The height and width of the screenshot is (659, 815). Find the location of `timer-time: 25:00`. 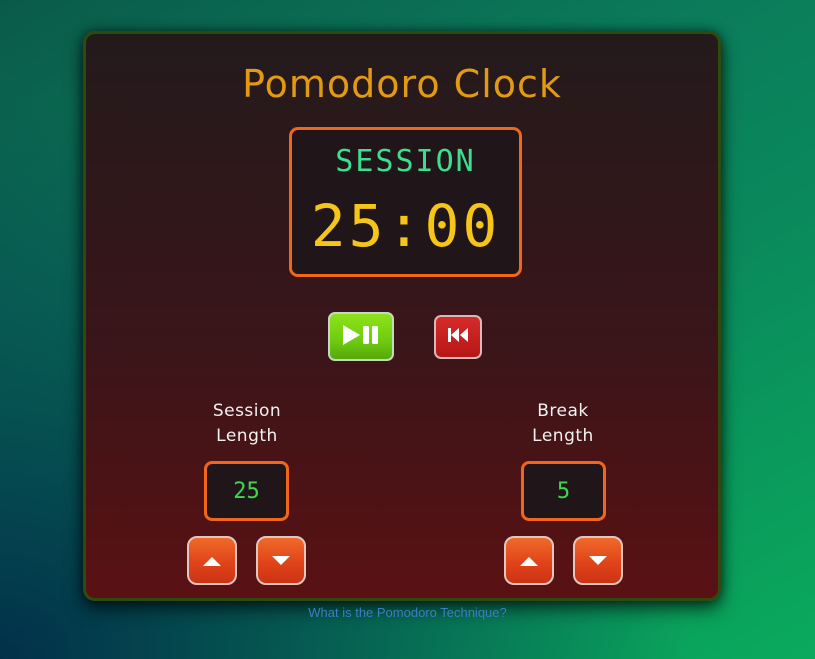

timer-time: 25:00 is located at coordinates (405, 226).